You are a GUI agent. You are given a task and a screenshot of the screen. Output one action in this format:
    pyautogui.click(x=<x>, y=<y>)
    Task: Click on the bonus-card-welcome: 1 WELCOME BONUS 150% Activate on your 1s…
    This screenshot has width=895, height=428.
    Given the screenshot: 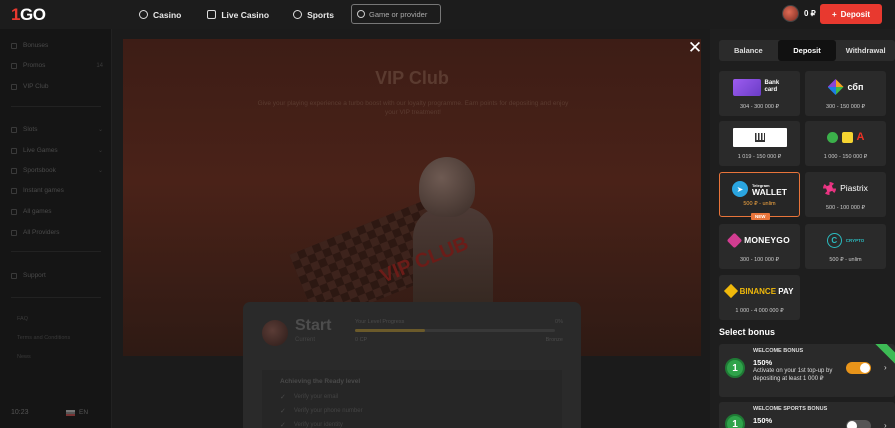 What is the action you would take?
    pyautogui.click(x=807, y=370)
    